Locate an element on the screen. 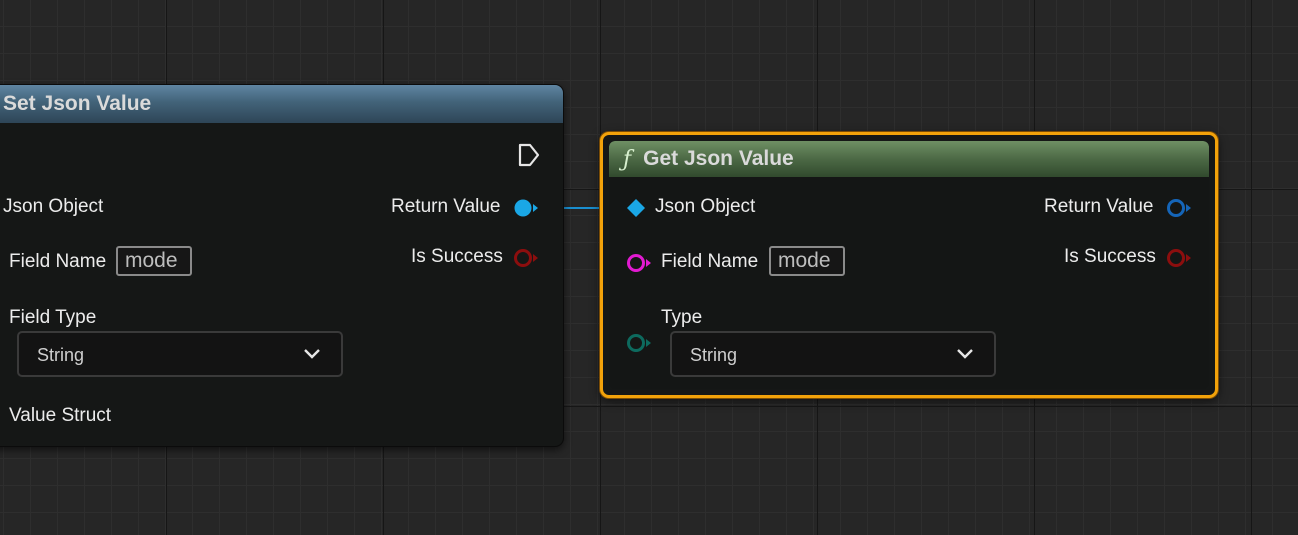 The image size is (1298, 535). get-field-name-pin-icon is located at coordinates (639, 263).